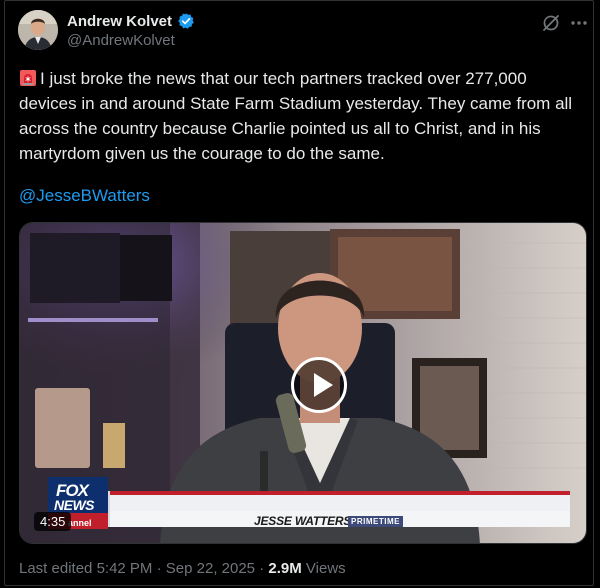 The image size is (600, 588). I want to click on author-handle: @AndrewKolvet, so click(121, 40).